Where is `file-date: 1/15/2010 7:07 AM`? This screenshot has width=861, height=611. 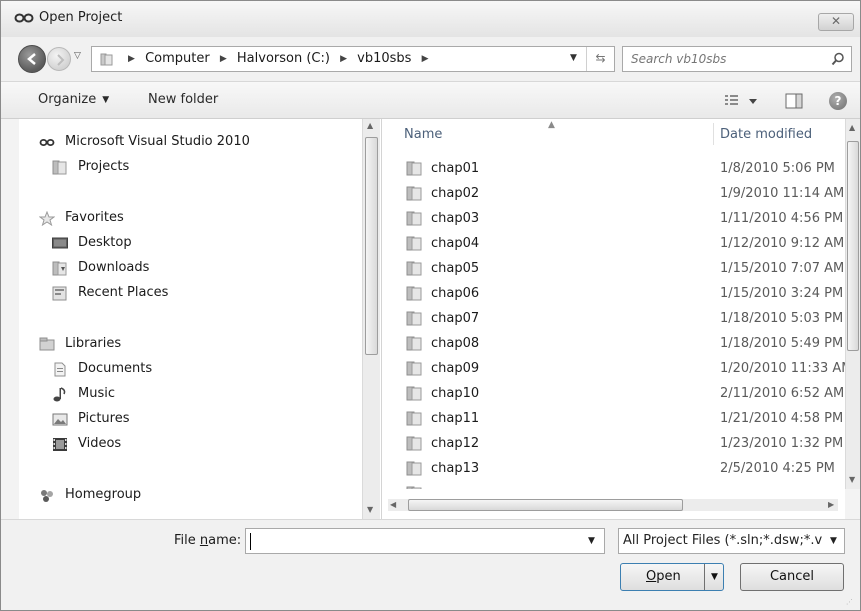 file-date: 1/15/2010 7:07 AM is located at coordinates (782, 268).